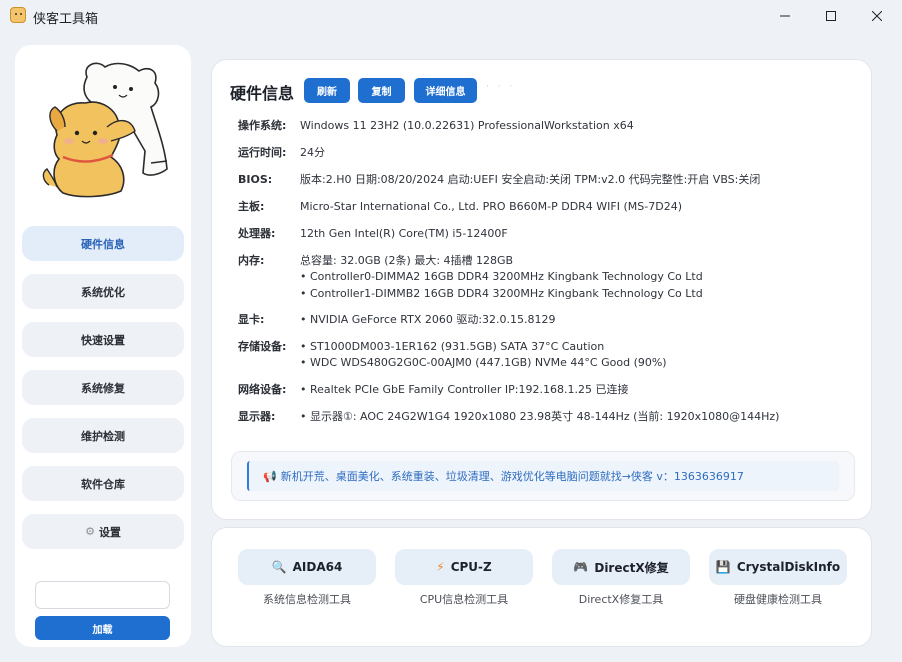 The image size is (902, 662). What do you see at coordinates (788, 567) in the screenshot?
I see `tool-label: CrystalDiskInfo` at bounding box center [788, 567].